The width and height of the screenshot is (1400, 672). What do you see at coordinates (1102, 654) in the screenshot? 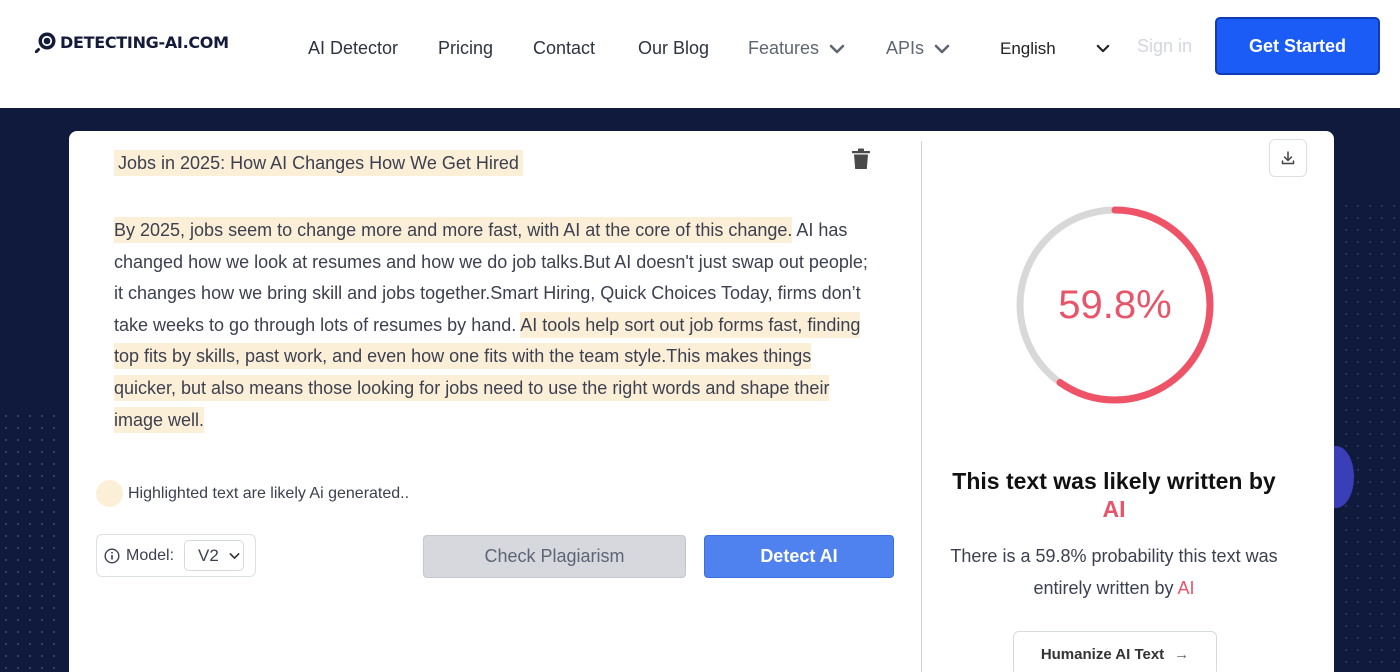
I see `humanize-label: Humanize AI Text` at bounding box center [1102, 654].